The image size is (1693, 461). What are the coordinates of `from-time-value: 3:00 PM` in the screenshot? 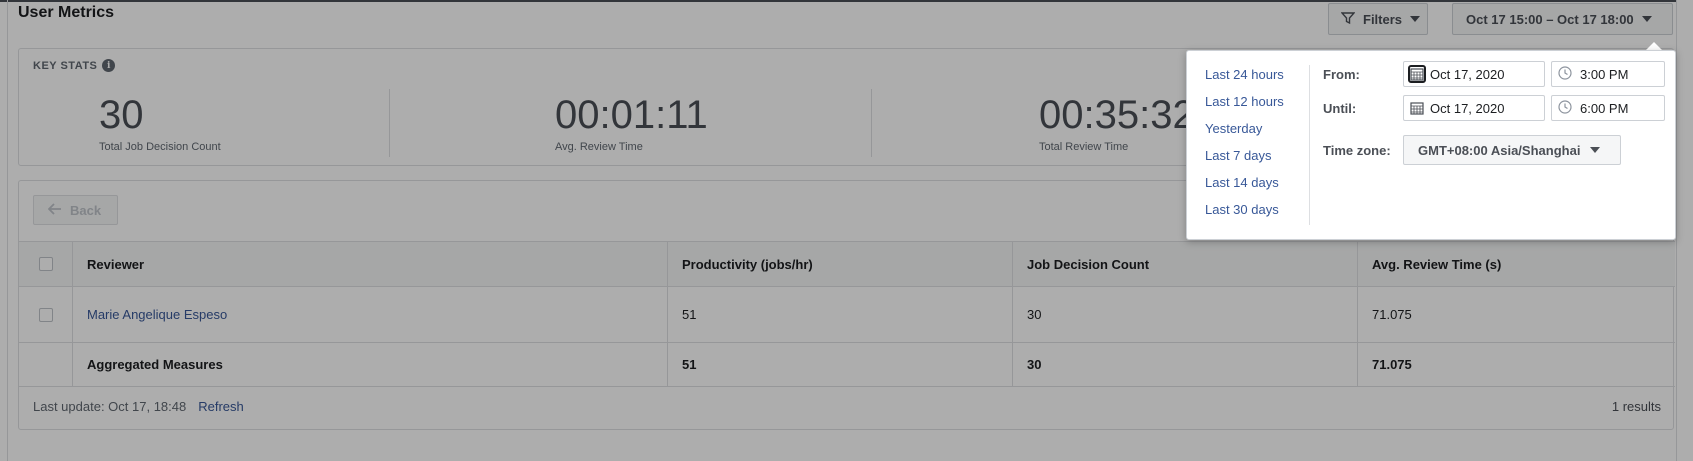 It's located at (1604, 74).